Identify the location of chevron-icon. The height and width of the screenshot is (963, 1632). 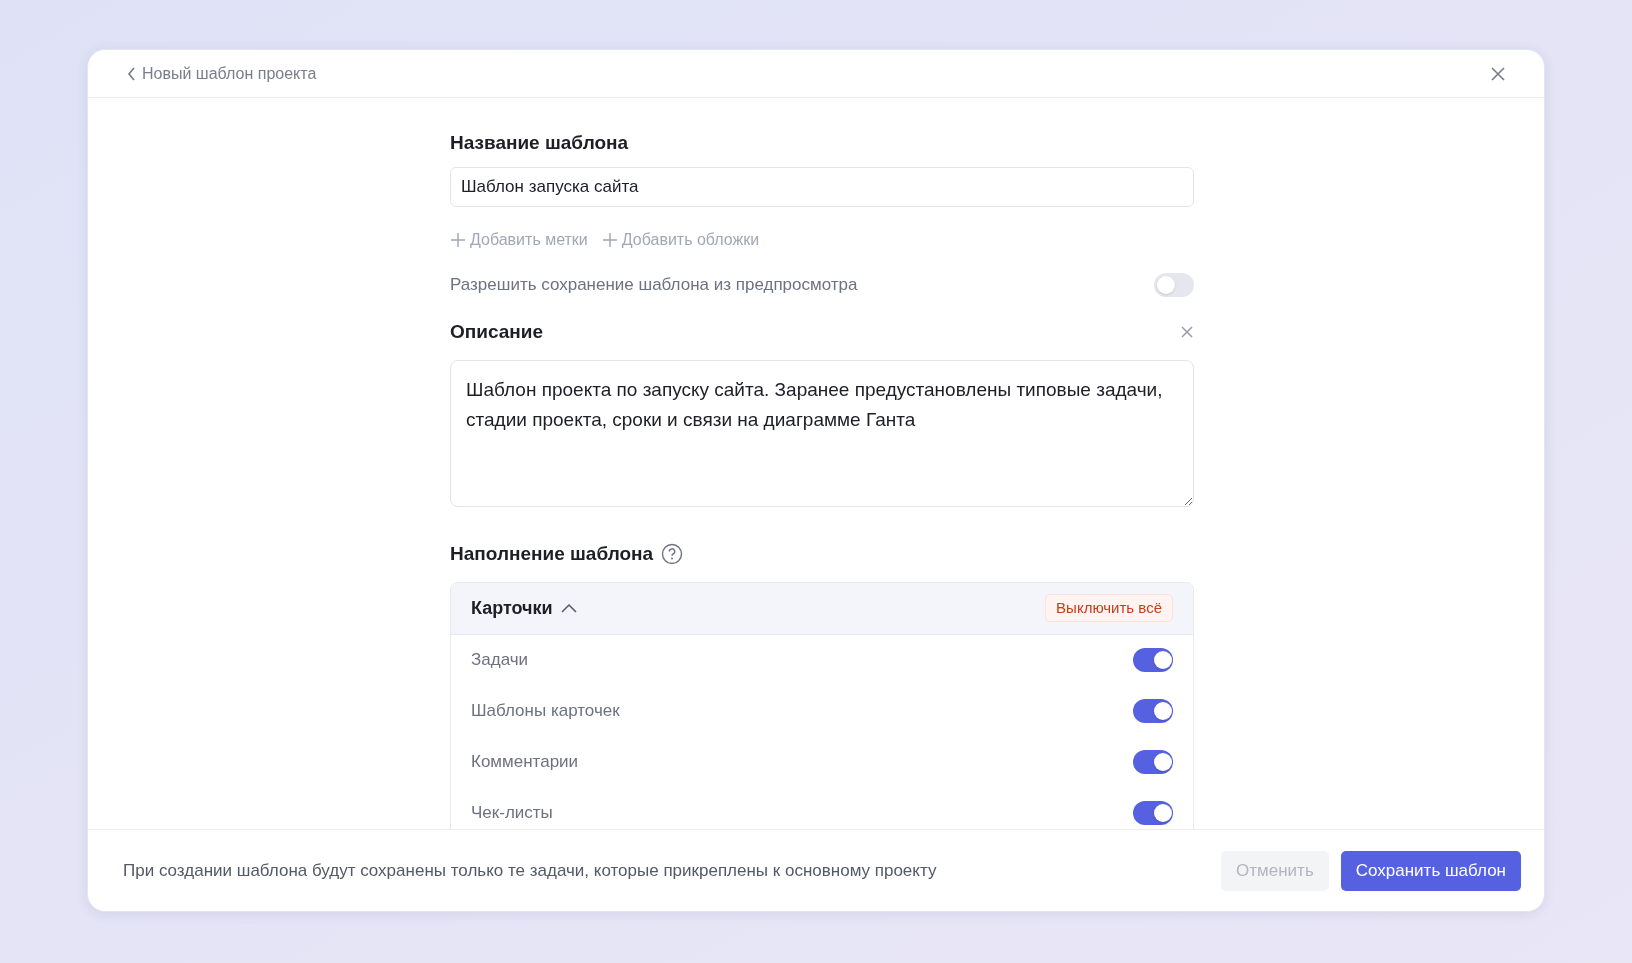
(568, 608).